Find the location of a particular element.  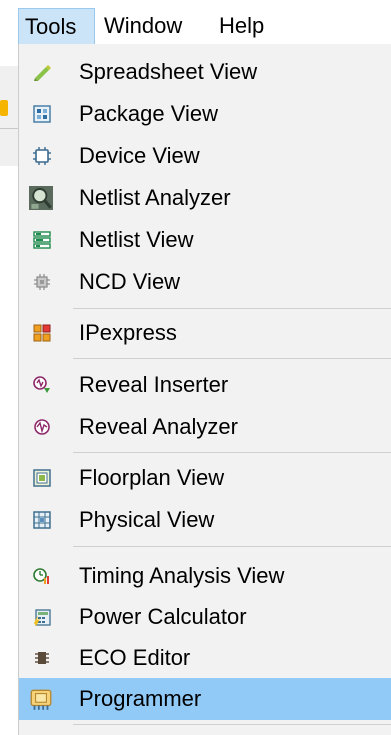

menu-window: Window is located at coordinates (155, 26).